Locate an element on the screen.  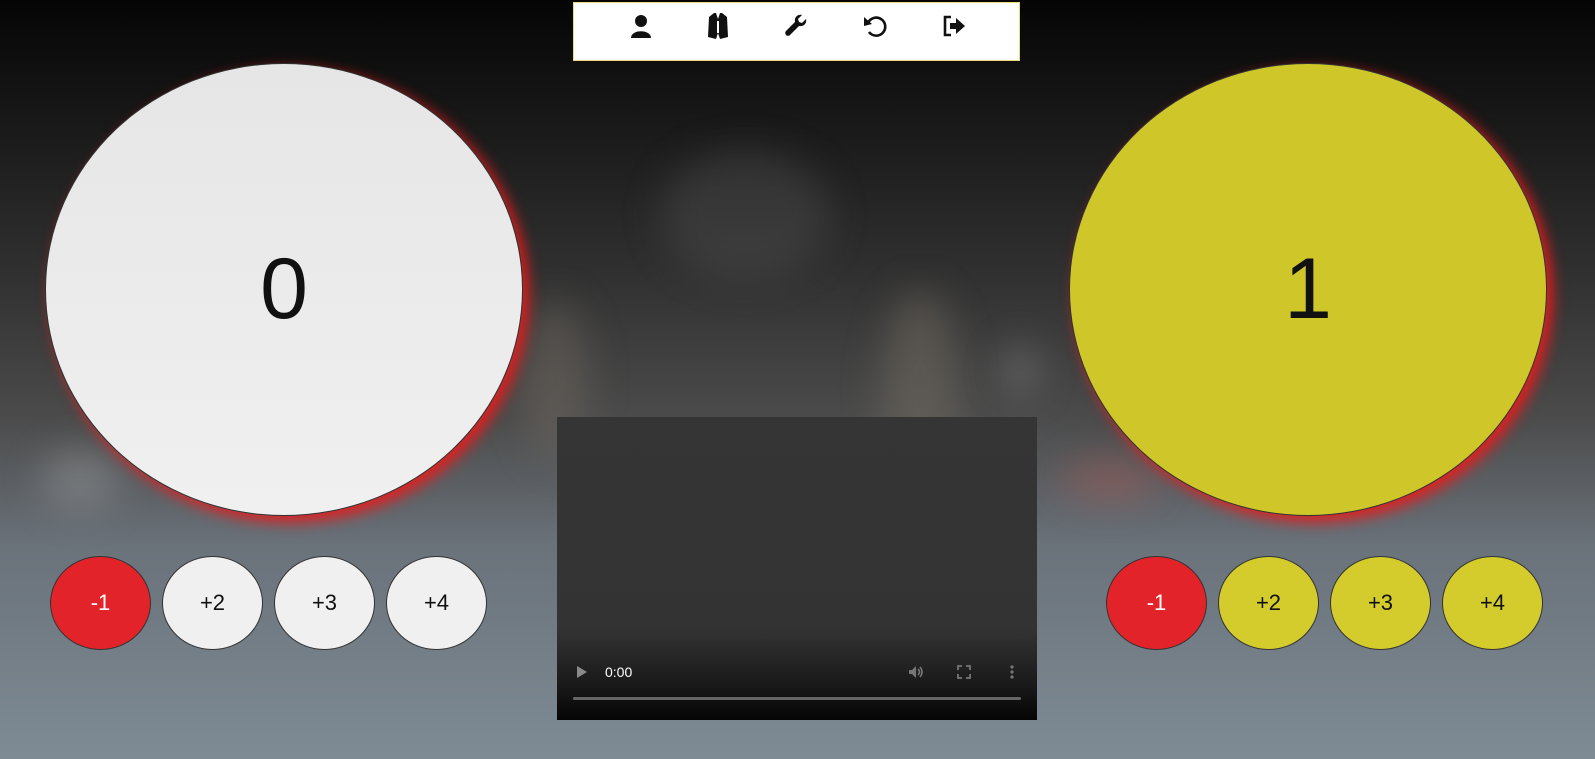
video-progress-bar is located at coordinates (797, 698).